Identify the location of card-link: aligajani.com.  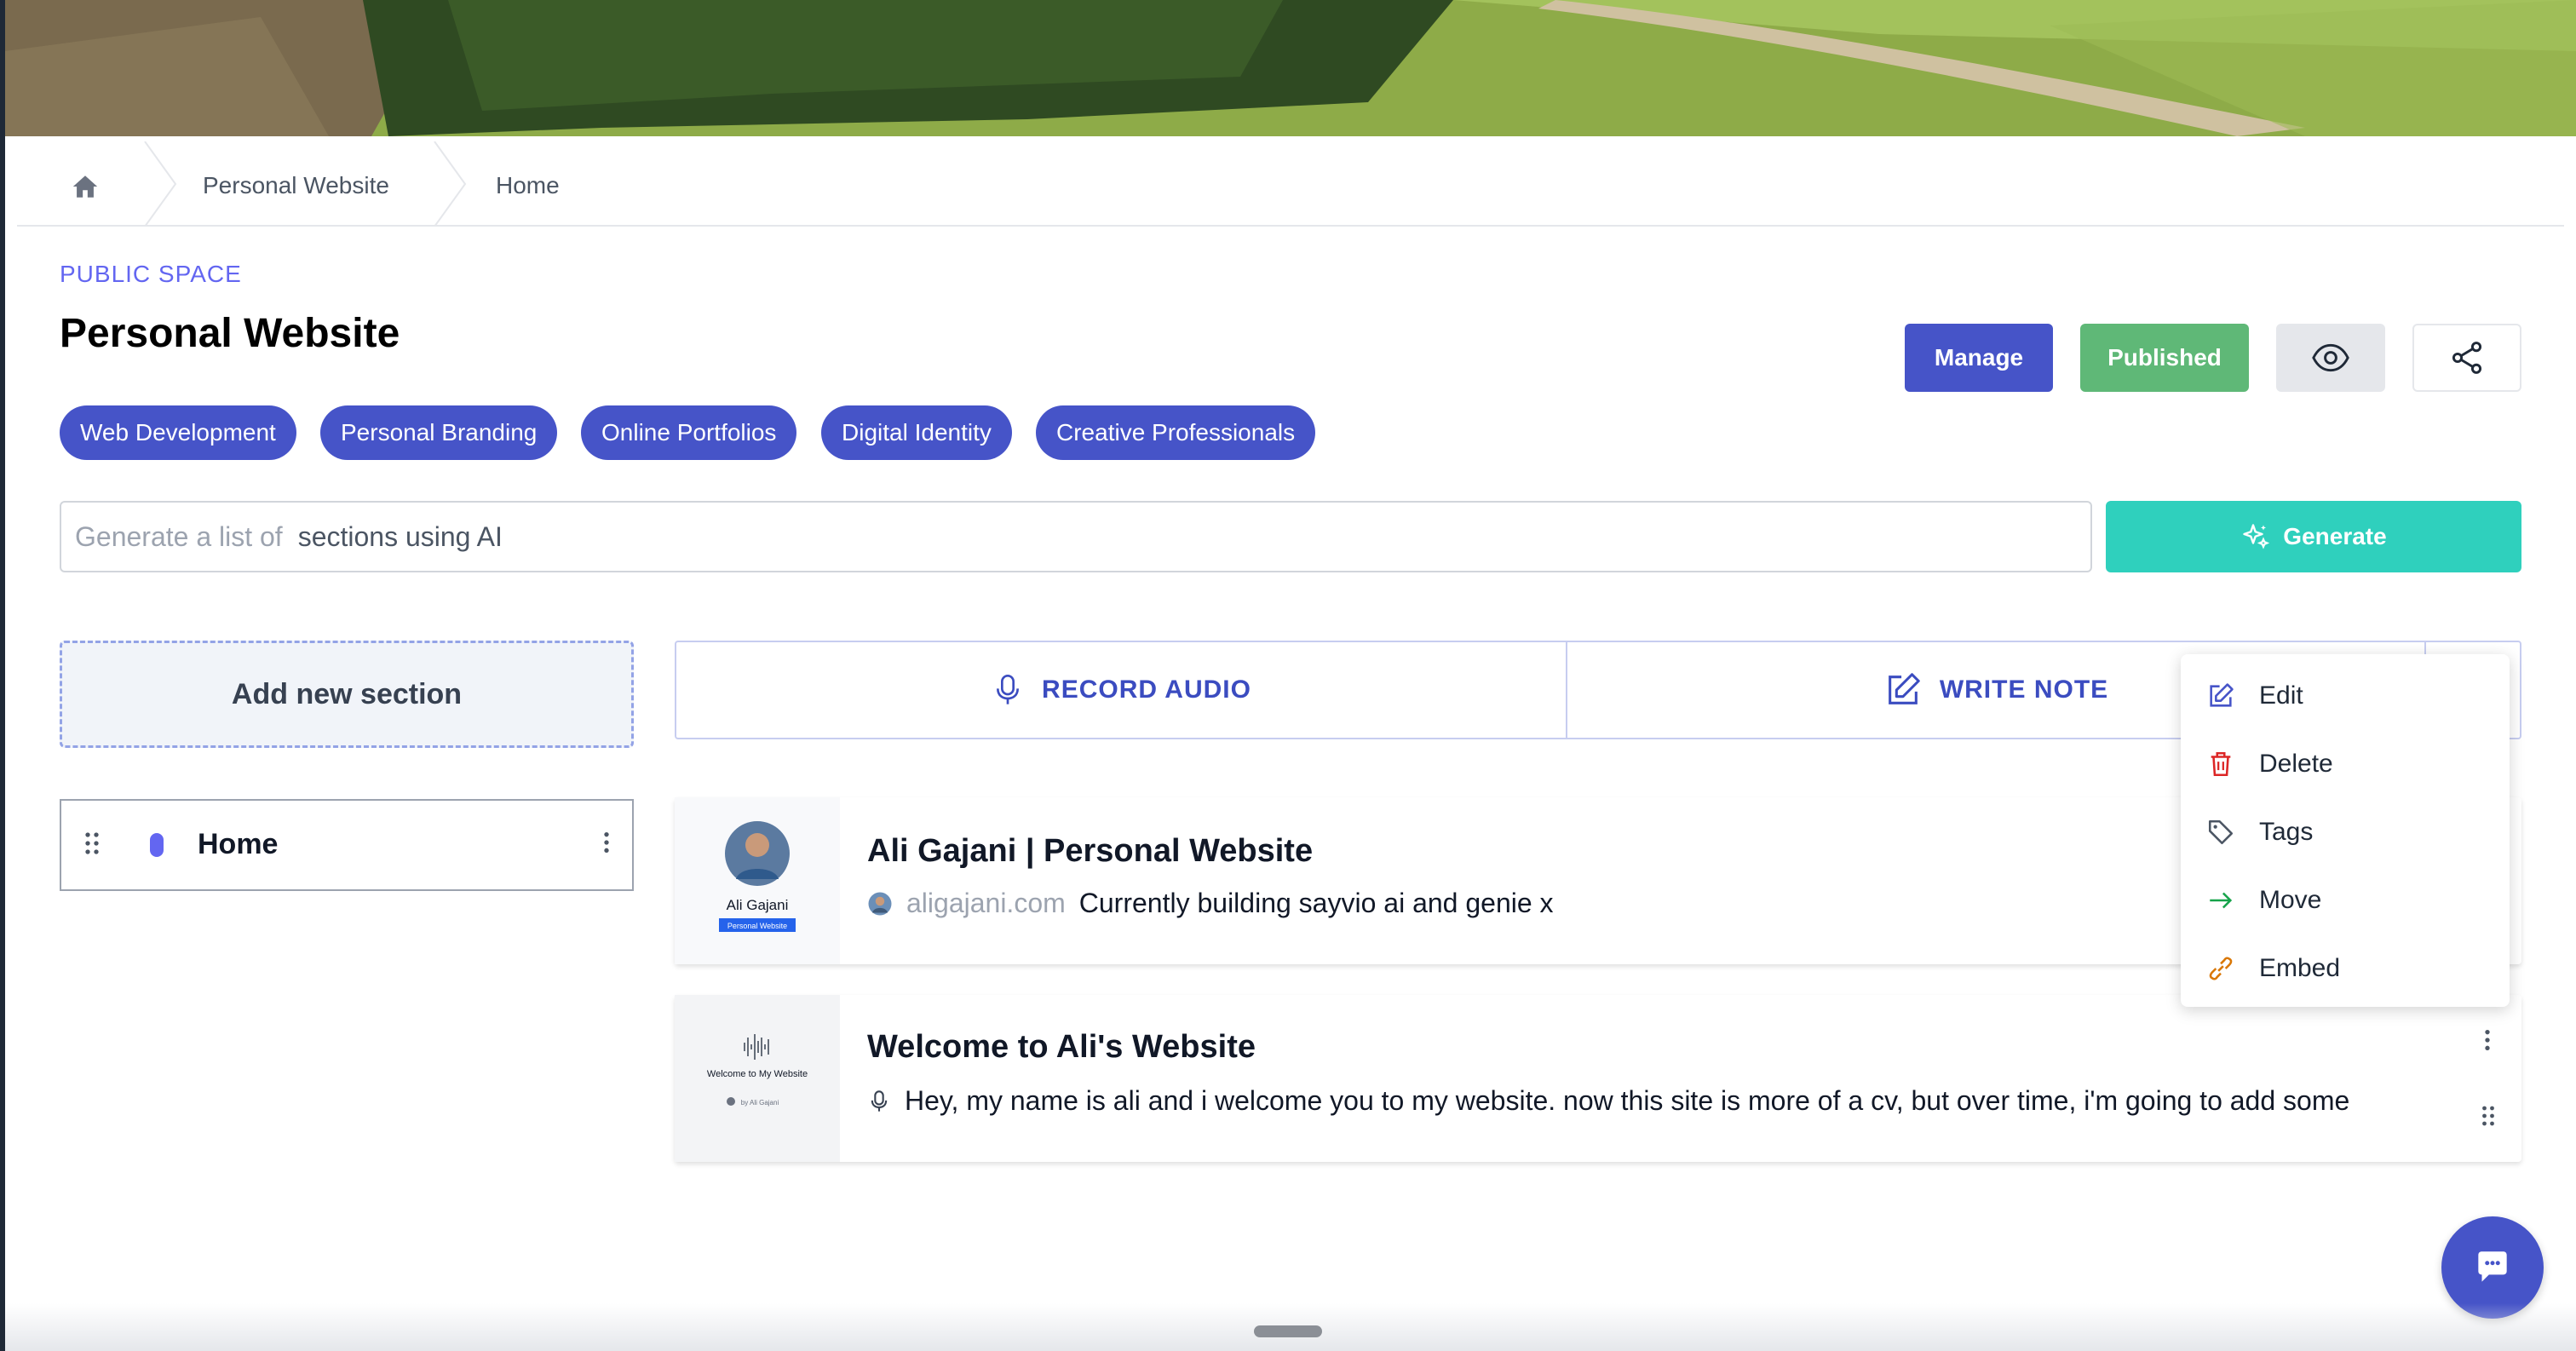
(986, 904).